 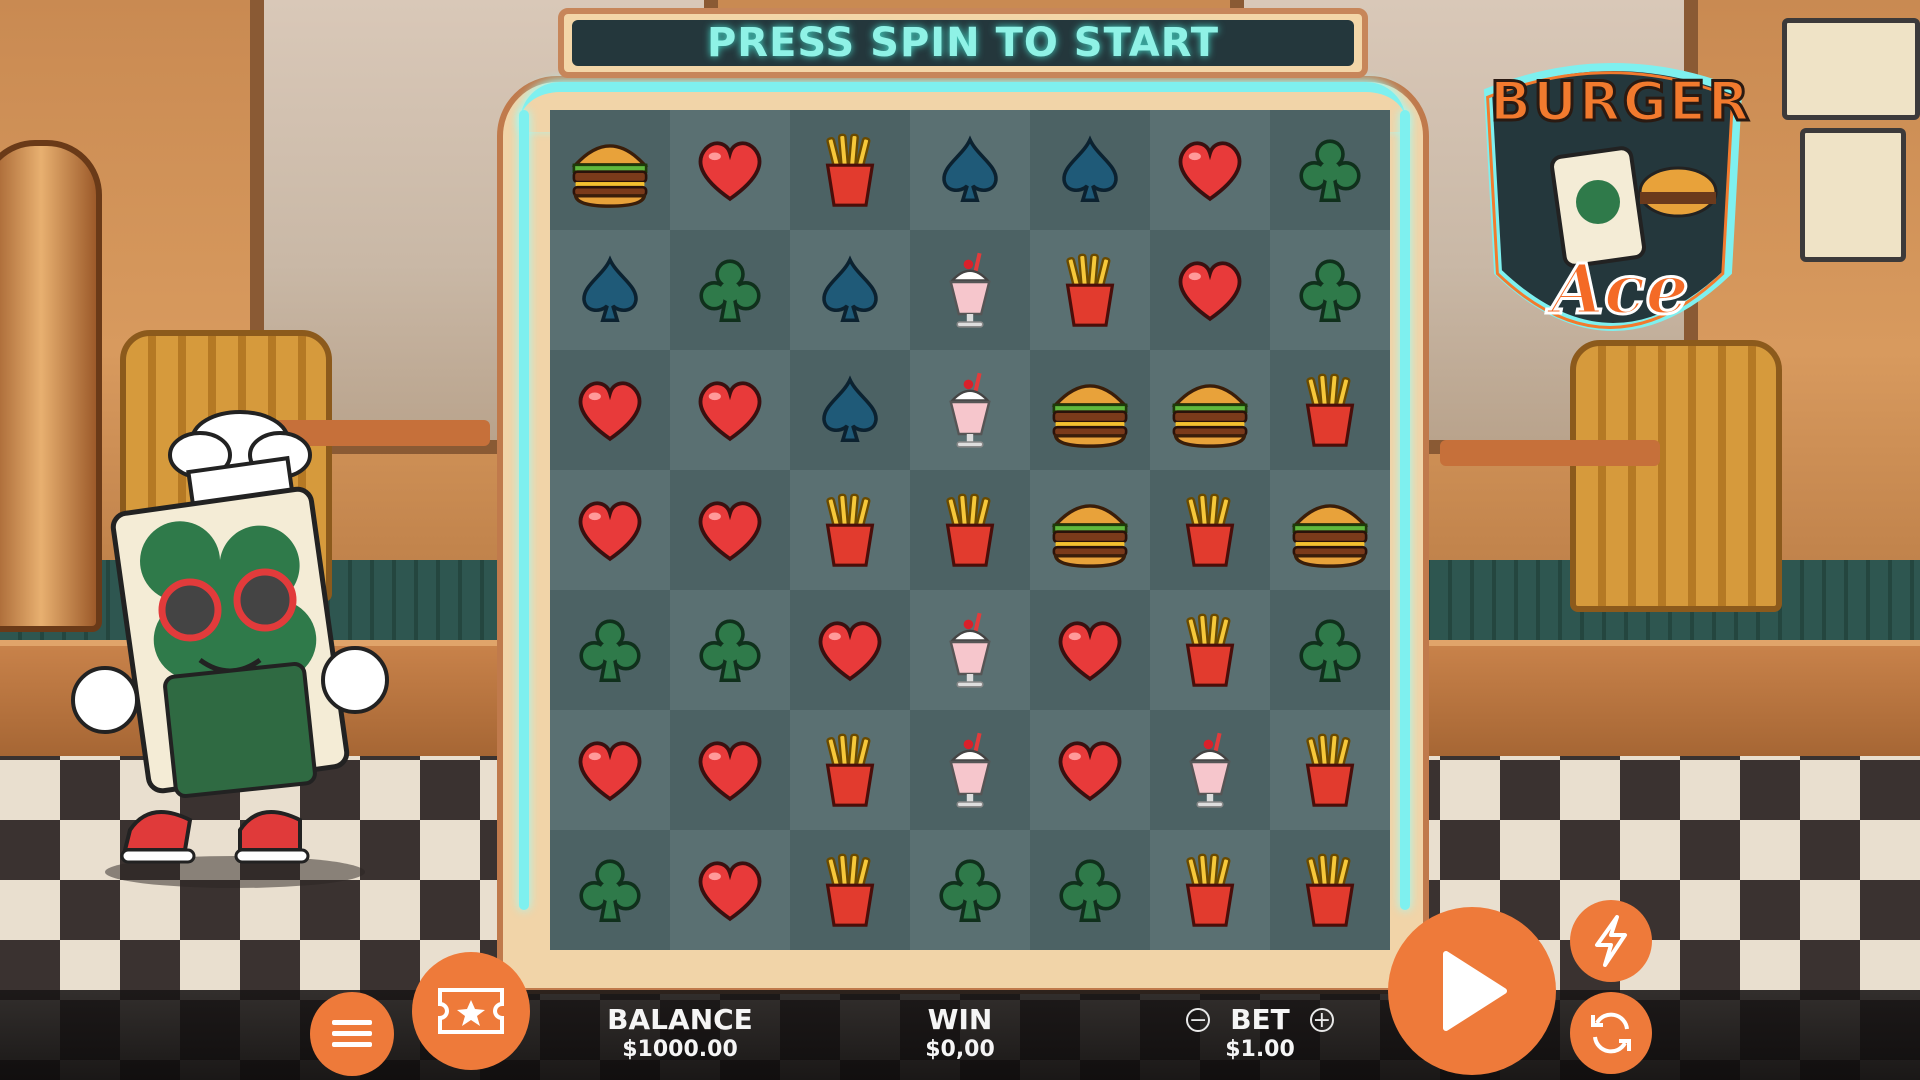 What do you see at coordinates (1620, 102) in the screenshot?
I see `logo-title-burger: BURGER` at bounding box center [1620, 102].